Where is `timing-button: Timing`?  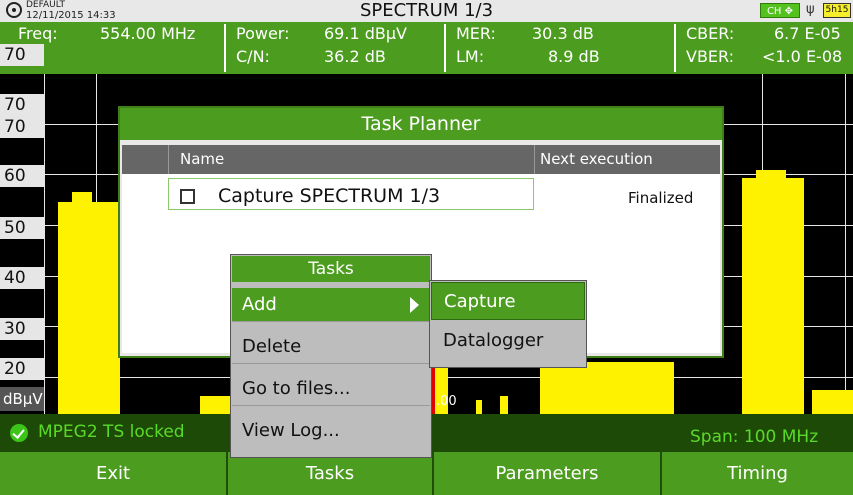 timing-button: Timing is located at coordinates (757, 473).